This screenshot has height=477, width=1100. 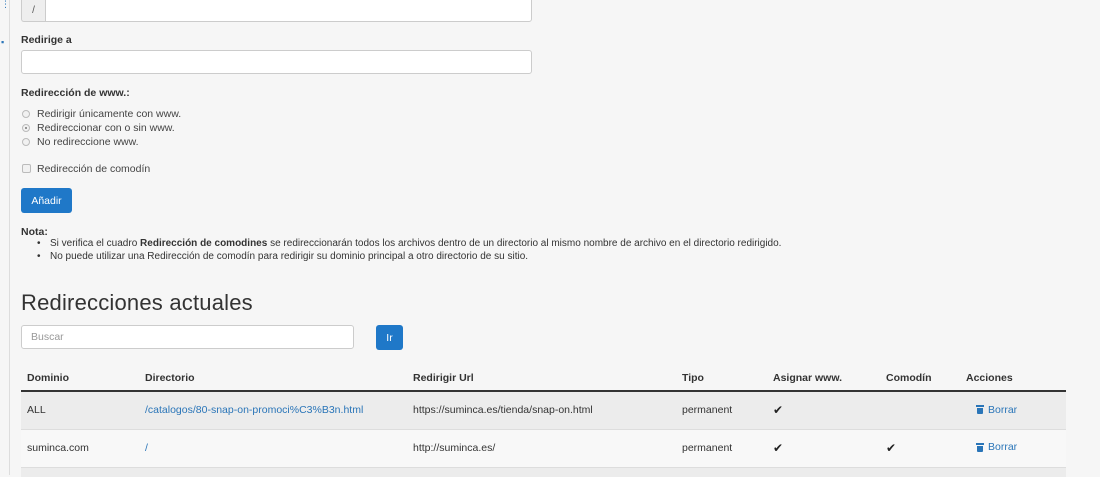 What do you see at coordinates (88, 141) in the screenshot?
I see `www-option-label: No redireccione www.` at bounding box center [88, 141].